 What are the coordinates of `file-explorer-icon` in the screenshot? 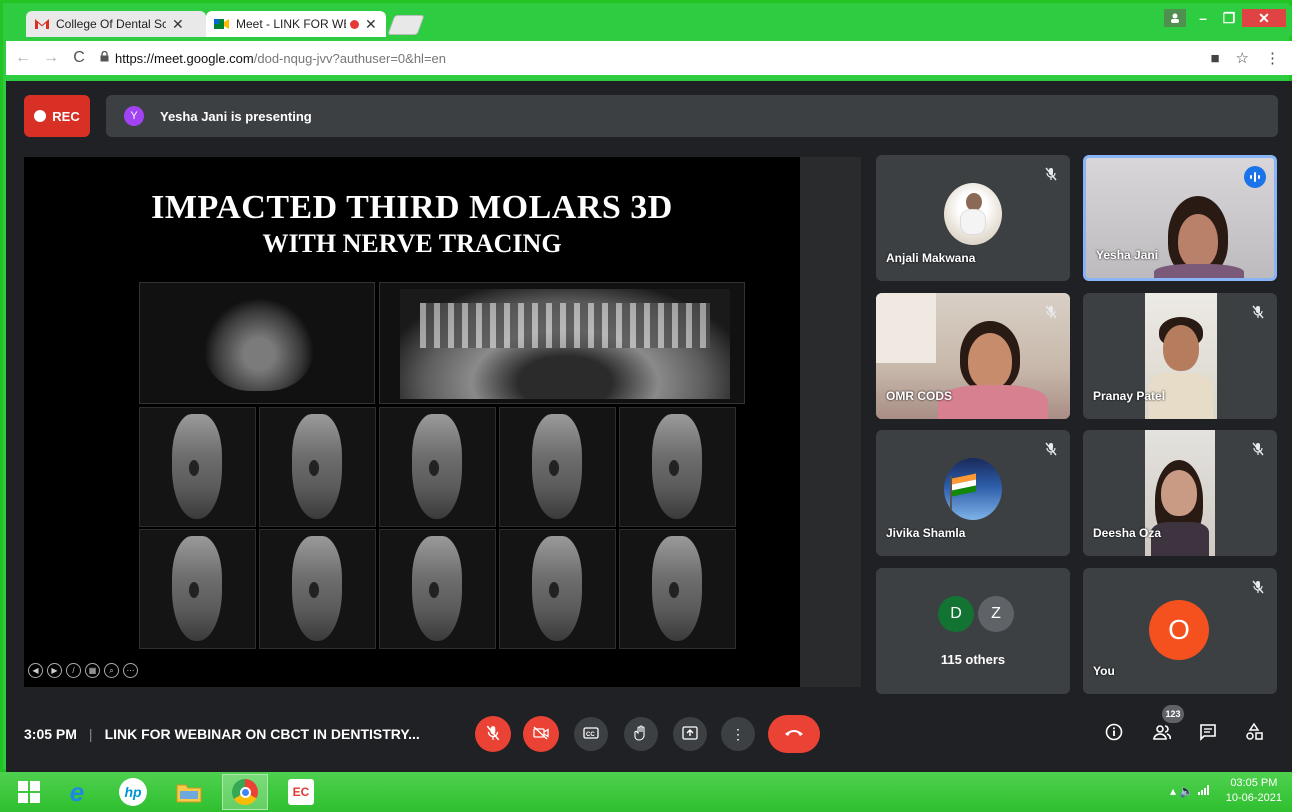 It's located at (189, 792).